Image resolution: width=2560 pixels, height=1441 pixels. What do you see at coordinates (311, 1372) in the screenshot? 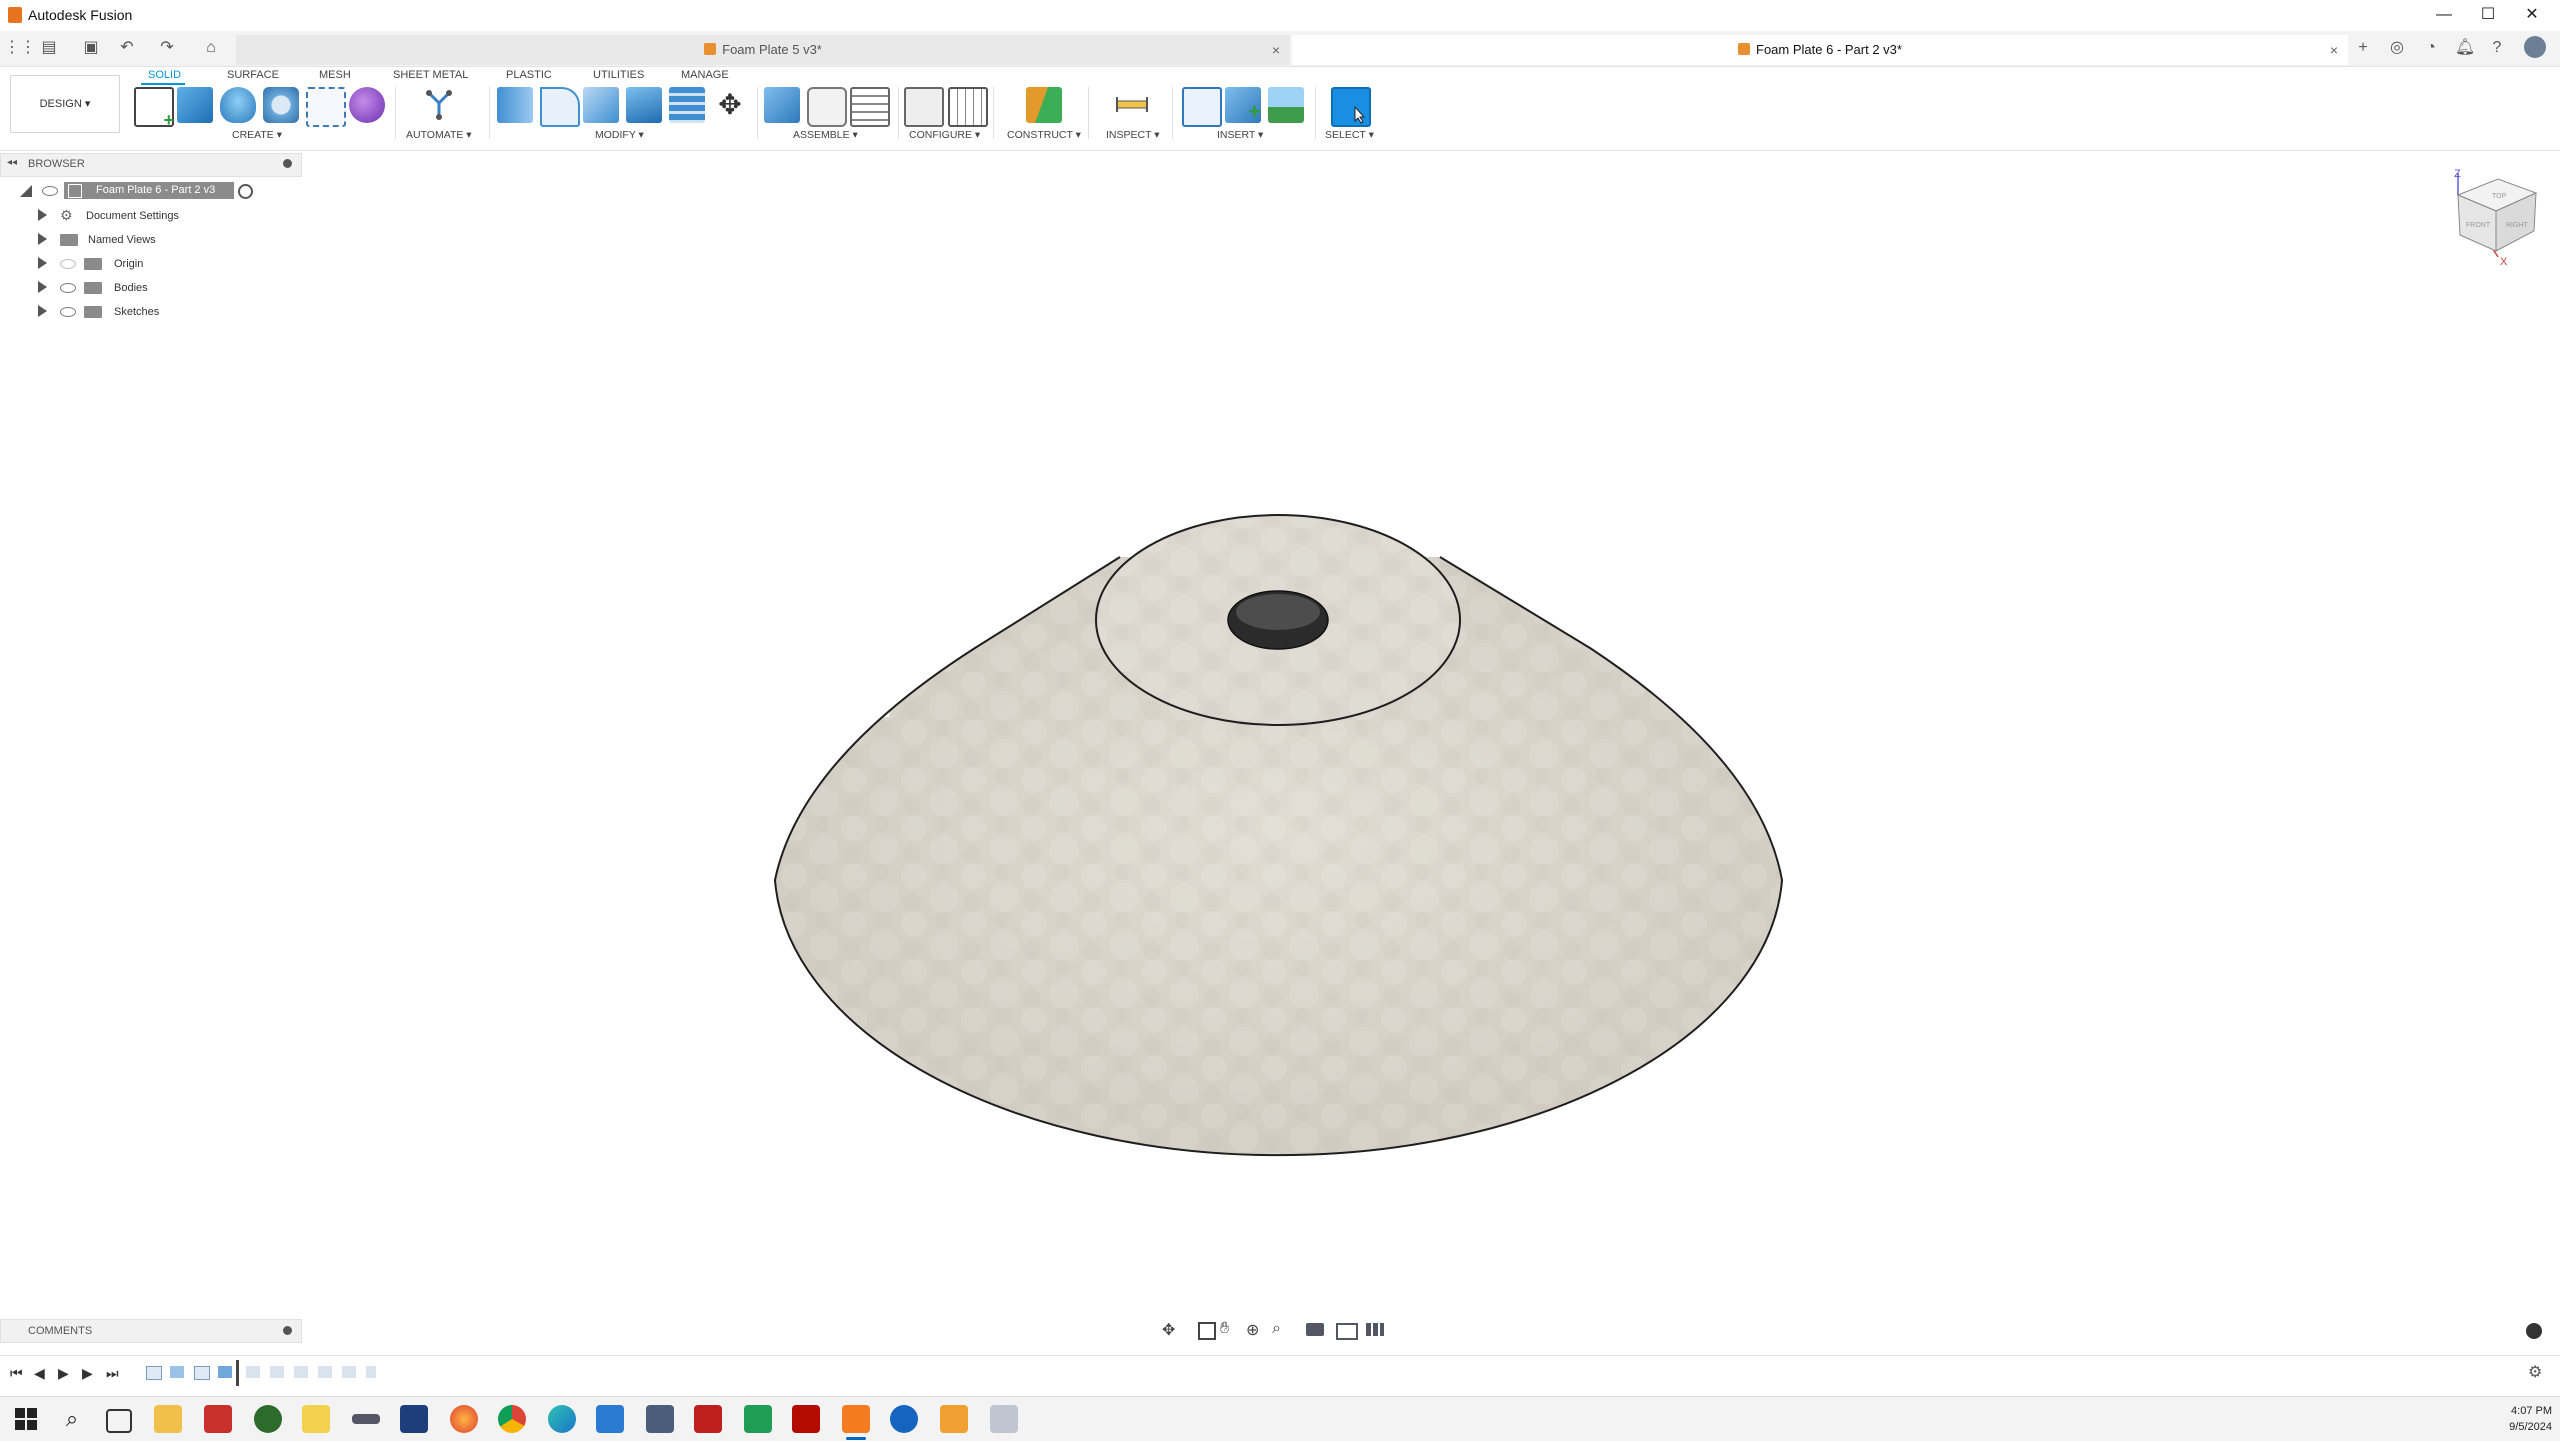
I see `timeline-suppressed-features` at bounding box center [311, 1372].